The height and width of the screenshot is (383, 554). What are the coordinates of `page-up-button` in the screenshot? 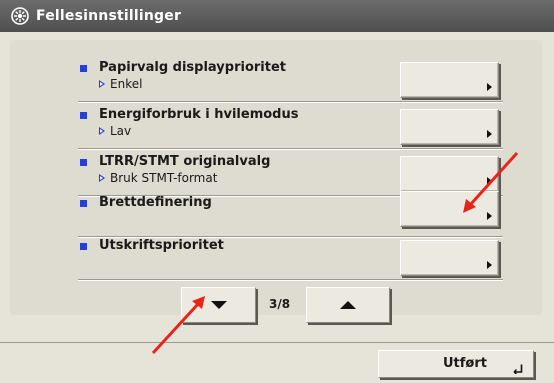 It's located at (348, 305).